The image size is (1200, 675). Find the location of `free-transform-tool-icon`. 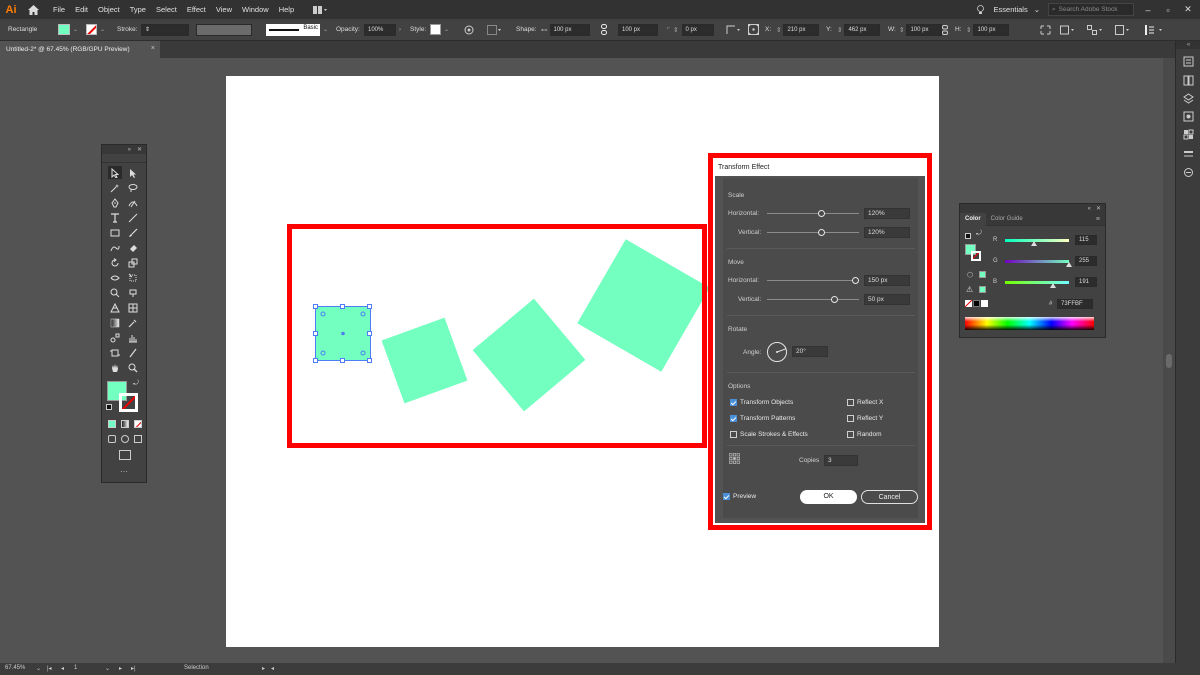

free-transform-tool-icon is located at coordinates (133, 277).